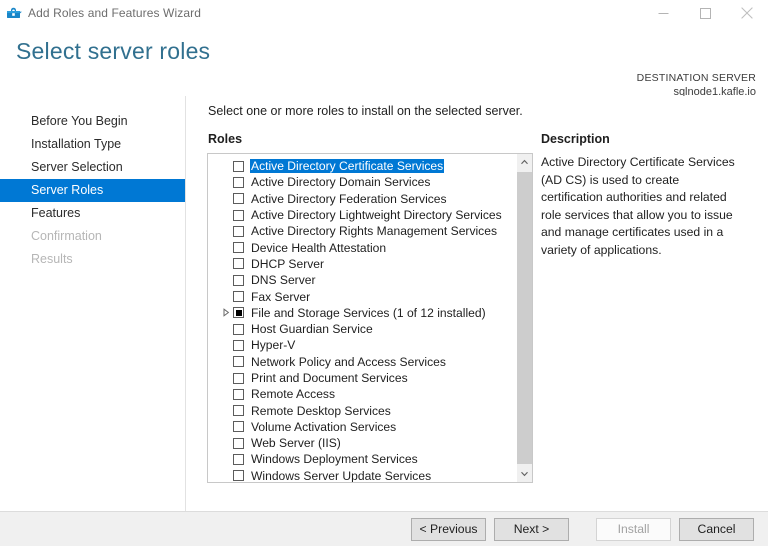 The image size is (768, 546). What do you see at coordinates (663, 13) in the screenshot?
I see `minimize-button` at bounding box center [663, 13].